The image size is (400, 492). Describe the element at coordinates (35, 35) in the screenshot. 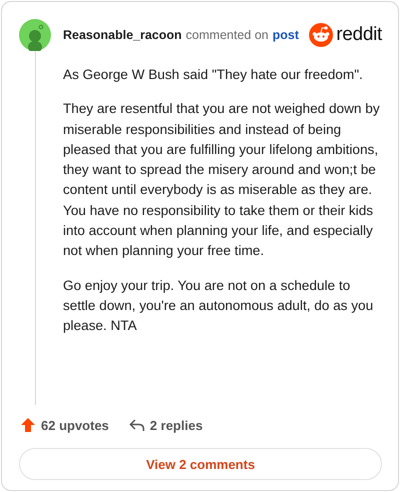

I see `avatar-icon` at that location.